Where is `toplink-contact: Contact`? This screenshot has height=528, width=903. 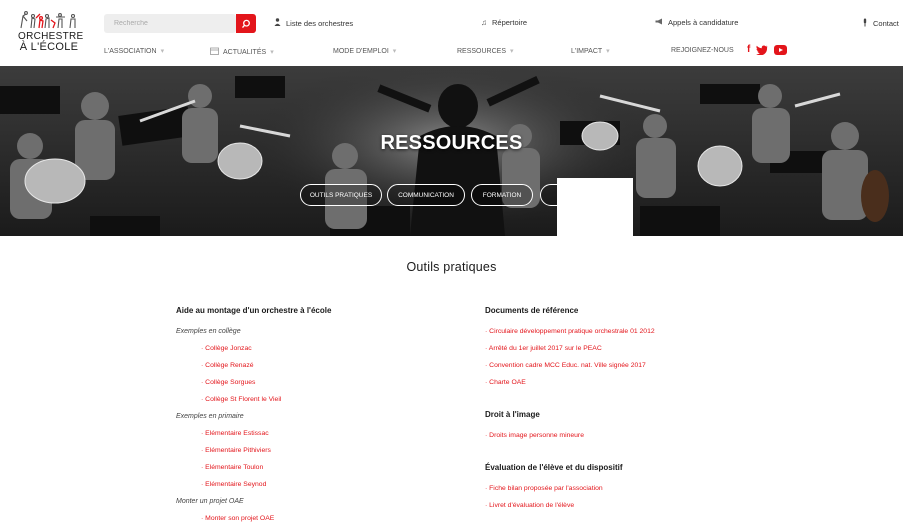
toplink-contact: Contact is located at coordinates (880, 23).